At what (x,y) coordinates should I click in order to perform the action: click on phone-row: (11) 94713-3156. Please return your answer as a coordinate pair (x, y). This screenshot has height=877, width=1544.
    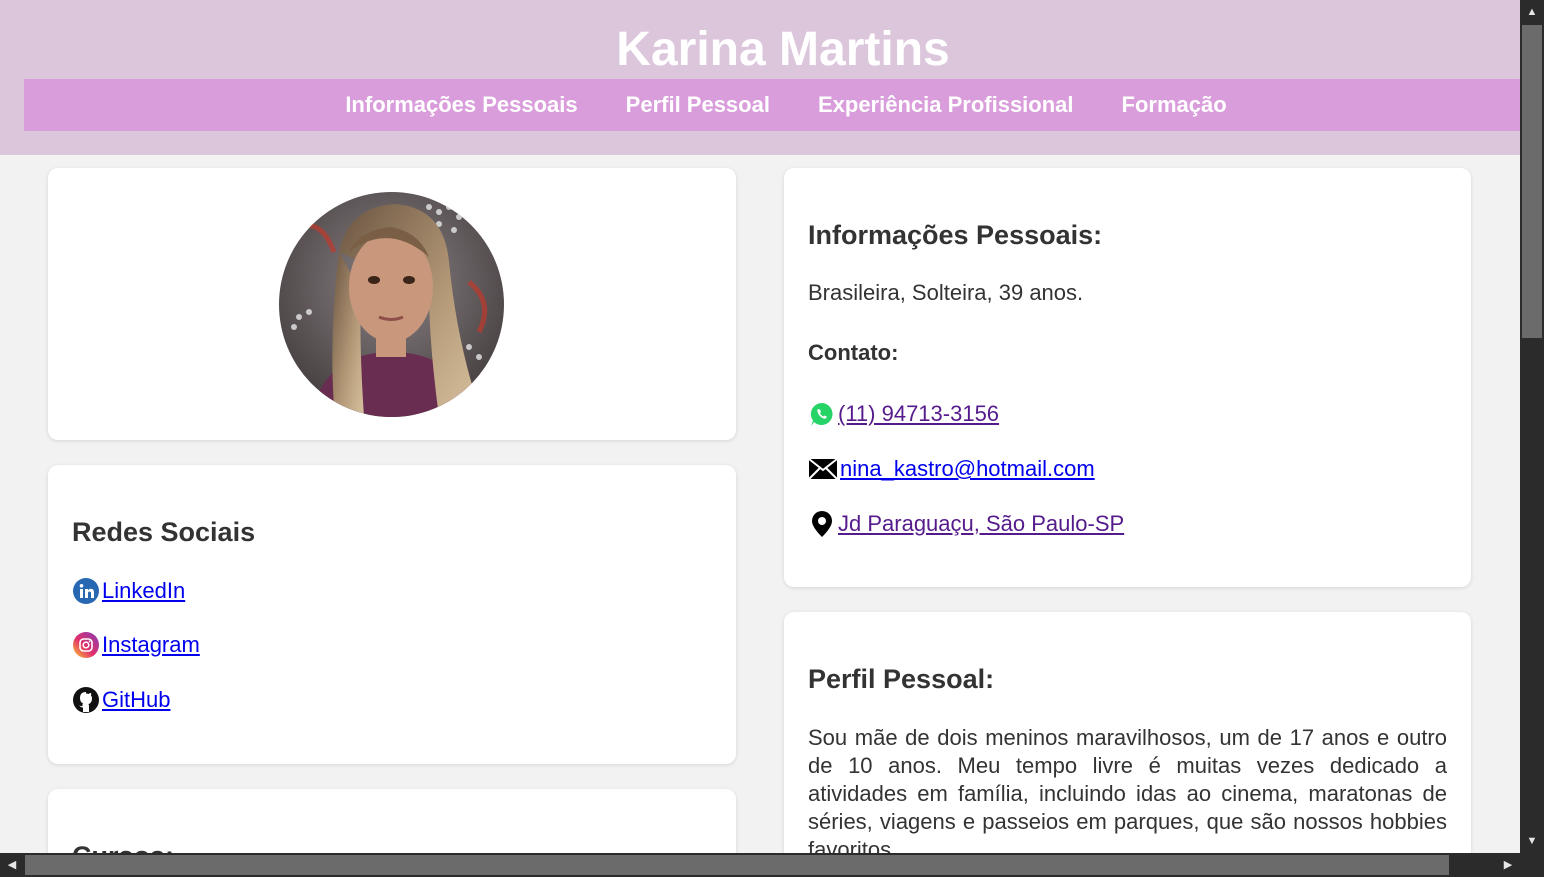
    Looking at the image, I should click on (903, 414).